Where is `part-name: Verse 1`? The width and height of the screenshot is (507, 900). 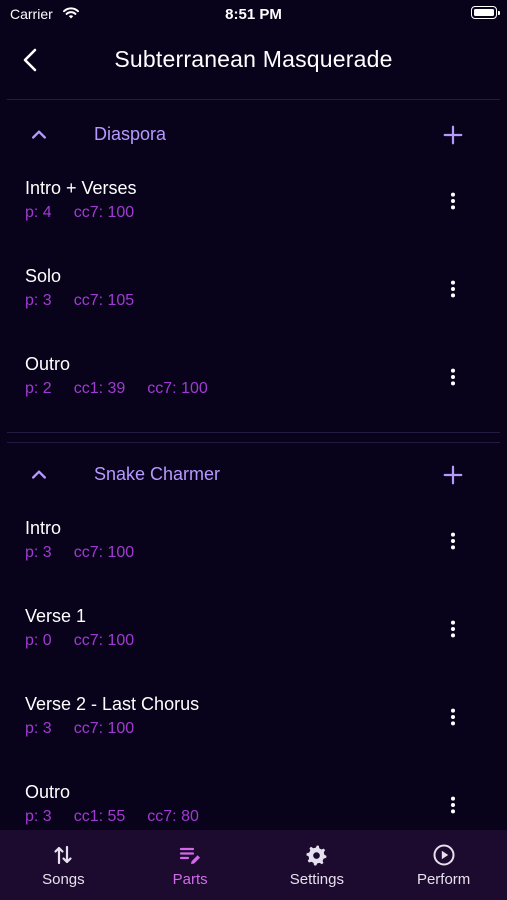 part-name: Verse 1 is located at coordinates (56, 616).